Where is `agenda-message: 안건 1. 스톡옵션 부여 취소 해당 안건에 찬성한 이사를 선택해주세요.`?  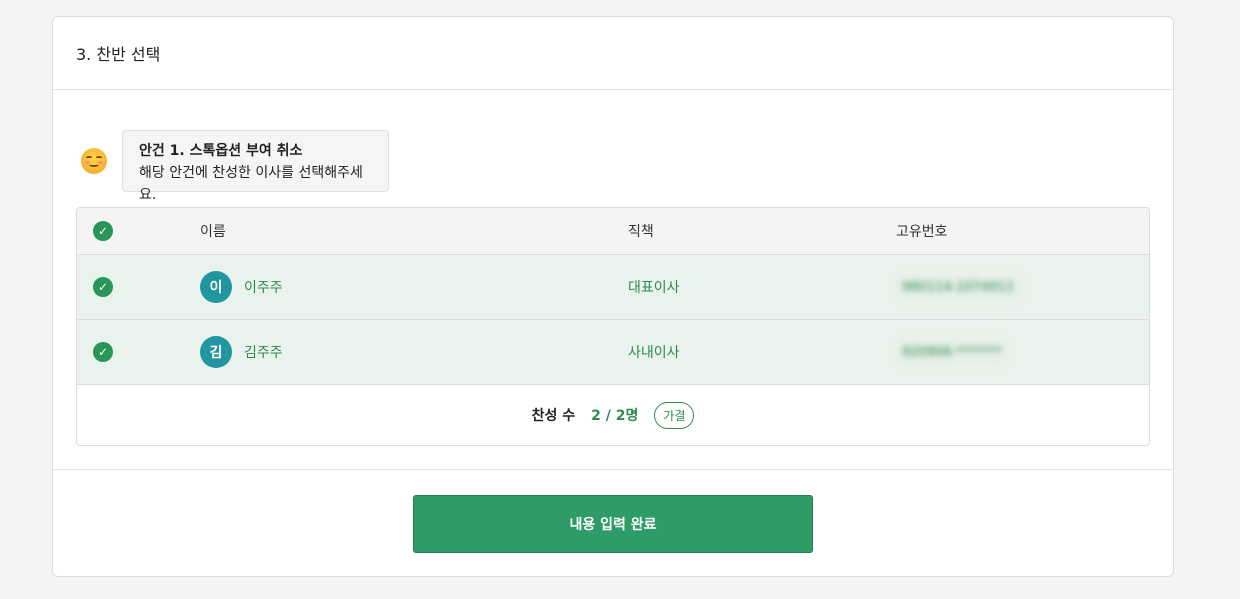
agenda-message: 안건 1. 스톡옵션 부여 취소 해당 안건에 찬성한 이사를 선택해주세요. is located at coordinates (233, 166).